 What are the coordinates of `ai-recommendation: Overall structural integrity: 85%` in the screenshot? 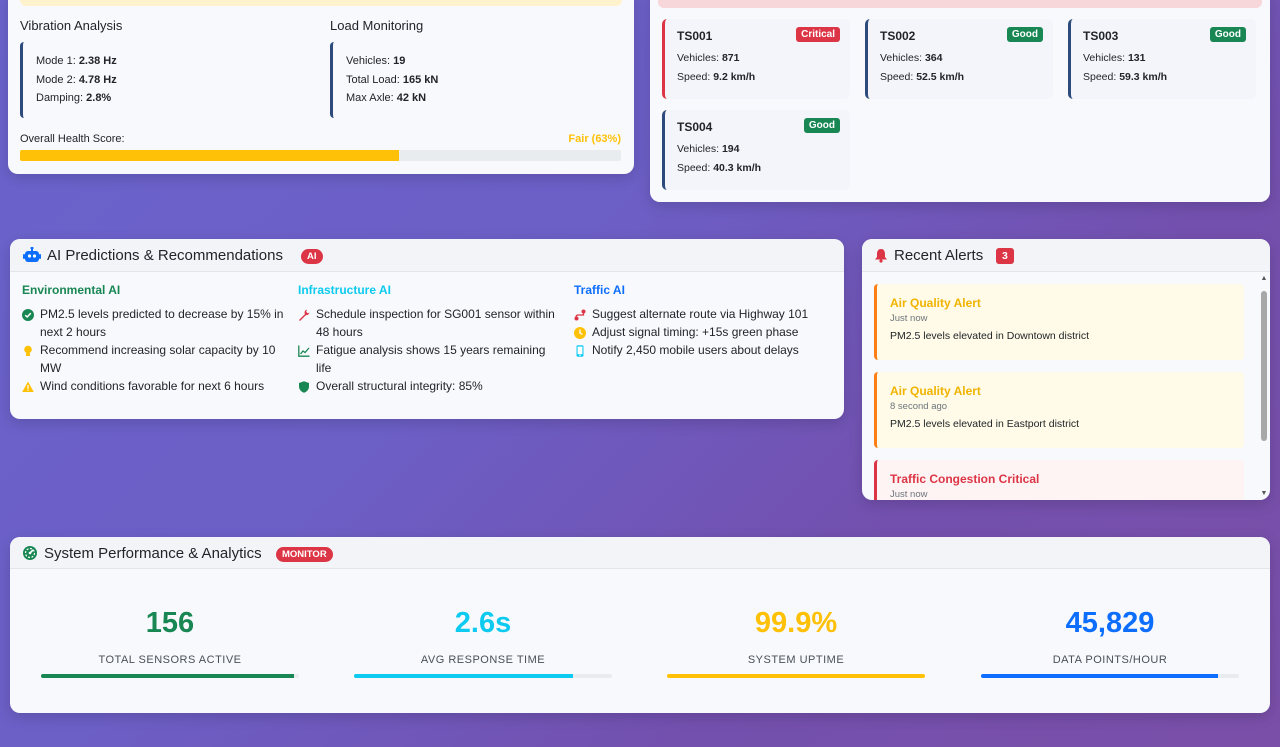 It's located at (429, 386).